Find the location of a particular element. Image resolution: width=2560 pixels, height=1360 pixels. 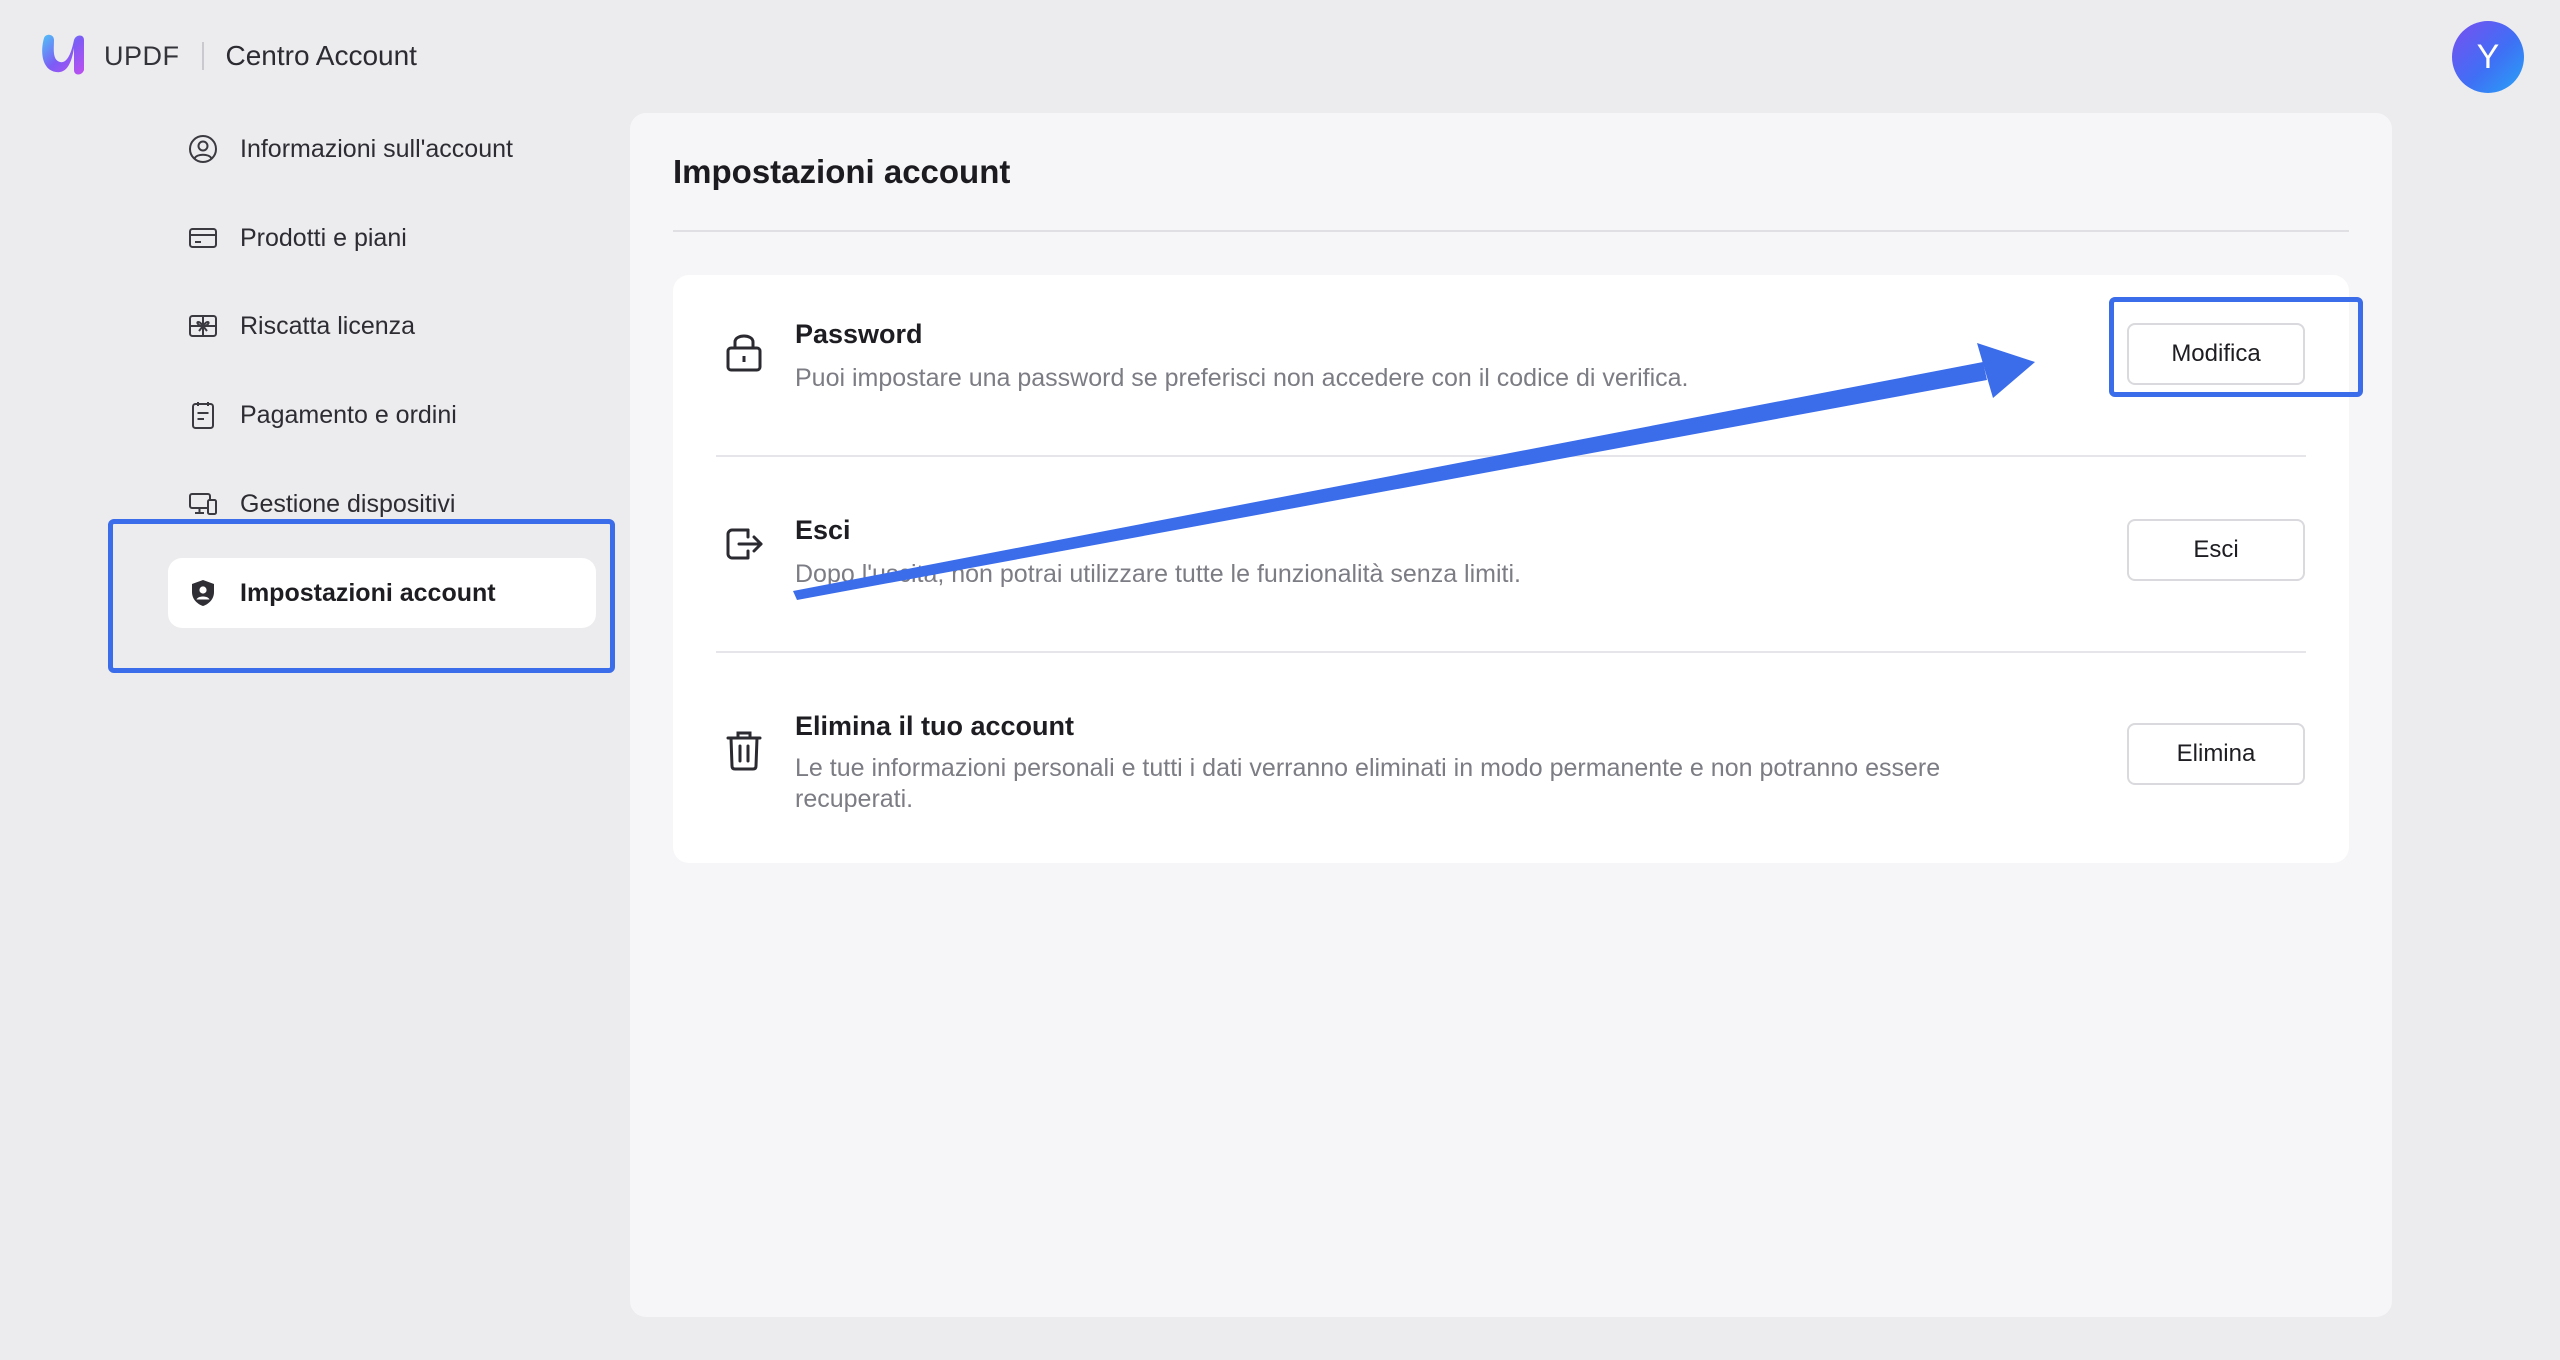

delete-account-button: Elimina is located at coordinates (2216, 754).